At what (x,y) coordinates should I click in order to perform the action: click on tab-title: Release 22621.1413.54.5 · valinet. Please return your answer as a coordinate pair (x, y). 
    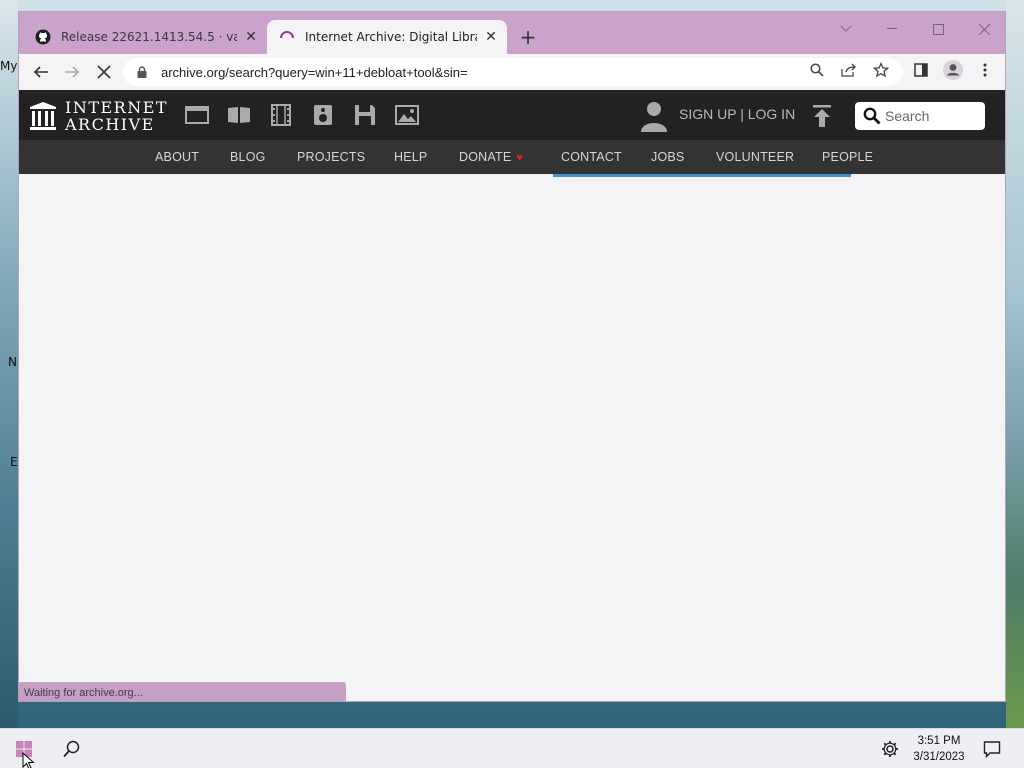
    Looking at the image, I should click on (149, 37).